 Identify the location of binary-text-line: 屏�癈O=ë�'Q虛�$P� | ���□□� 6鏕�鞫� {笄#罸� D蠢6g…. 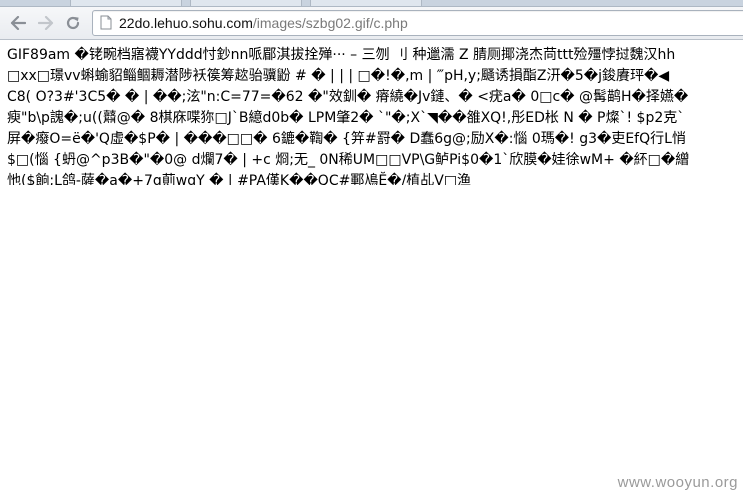
(346, 139).